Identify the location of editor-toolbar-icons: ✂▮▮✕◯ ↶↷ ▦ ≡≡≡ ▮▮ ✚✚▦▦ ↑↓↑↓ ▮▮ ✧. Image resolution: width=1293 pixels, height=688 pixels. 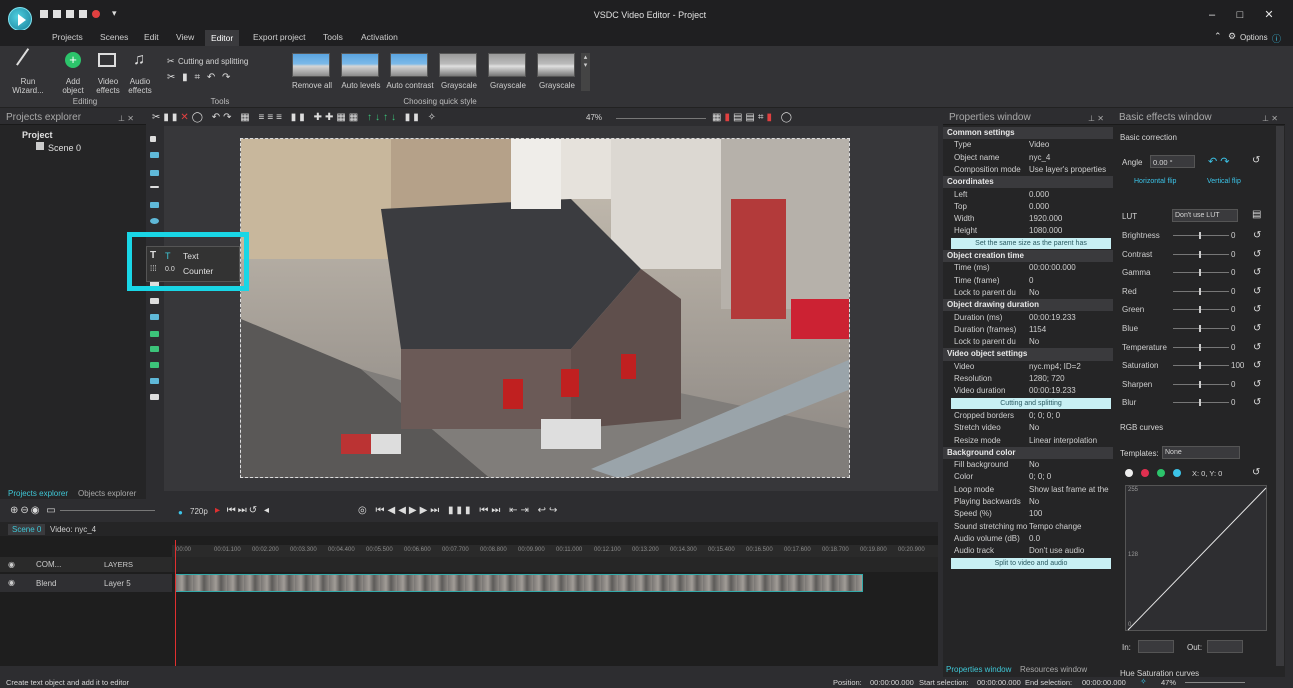
(295, 117).